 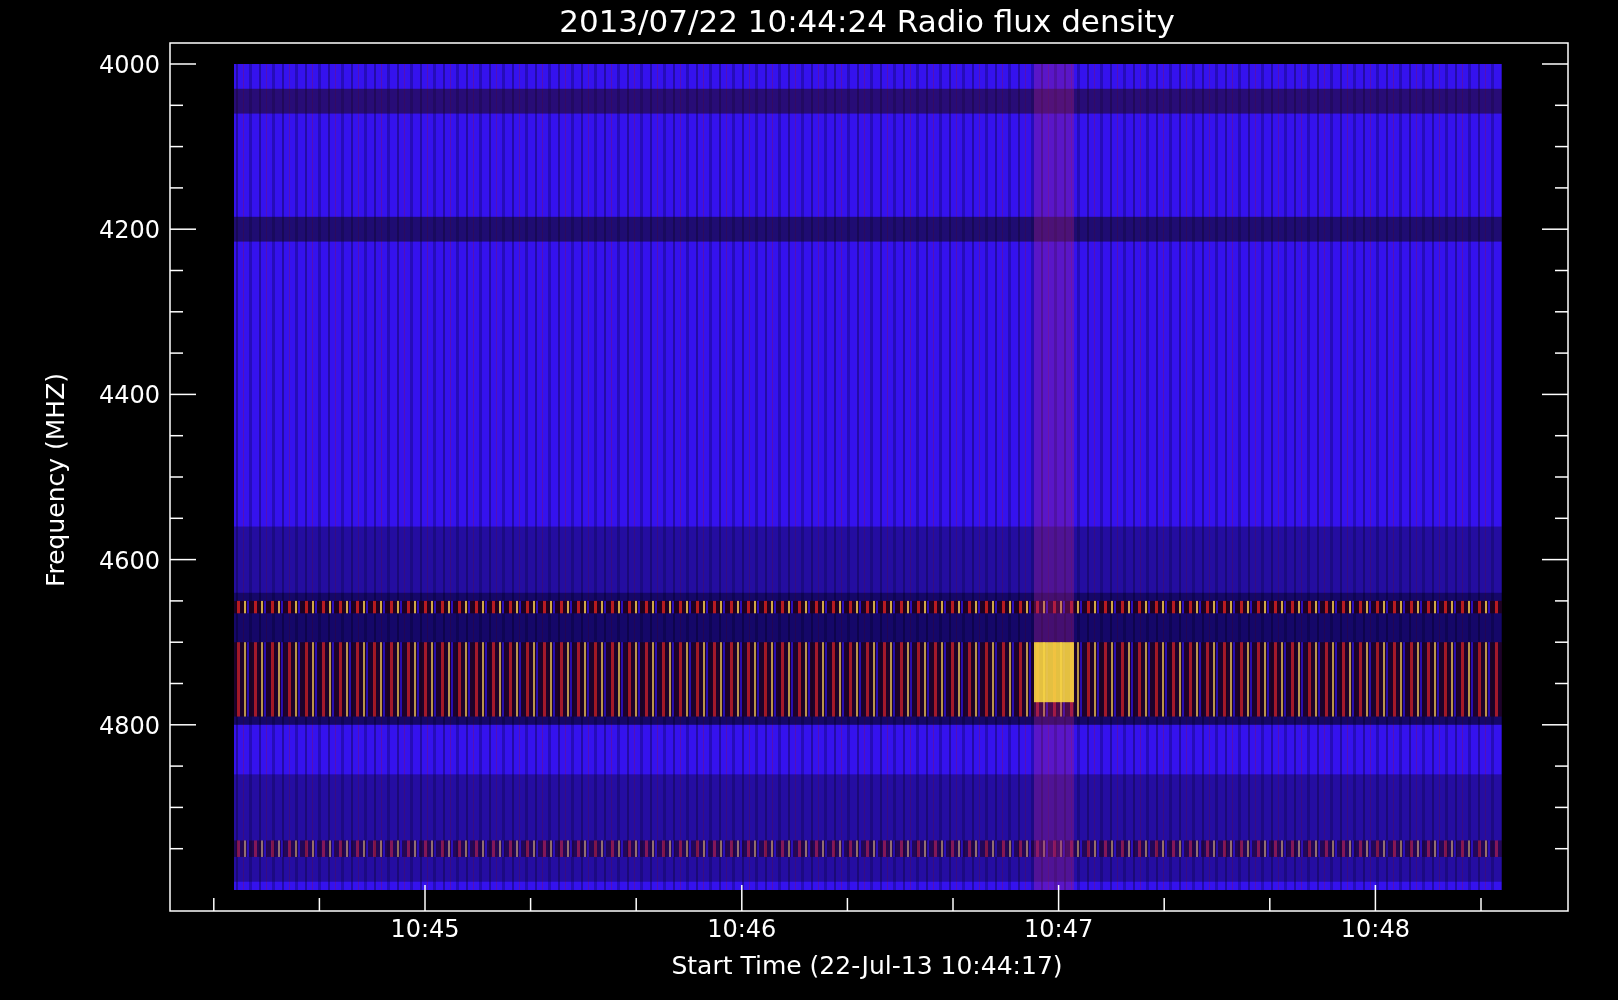 What do you see at coordinates (867, 21) in the screenshot?
I see `chart-title: 2013/07/22 10:44:24 Radio flux density` at bounding box center [867, 21].